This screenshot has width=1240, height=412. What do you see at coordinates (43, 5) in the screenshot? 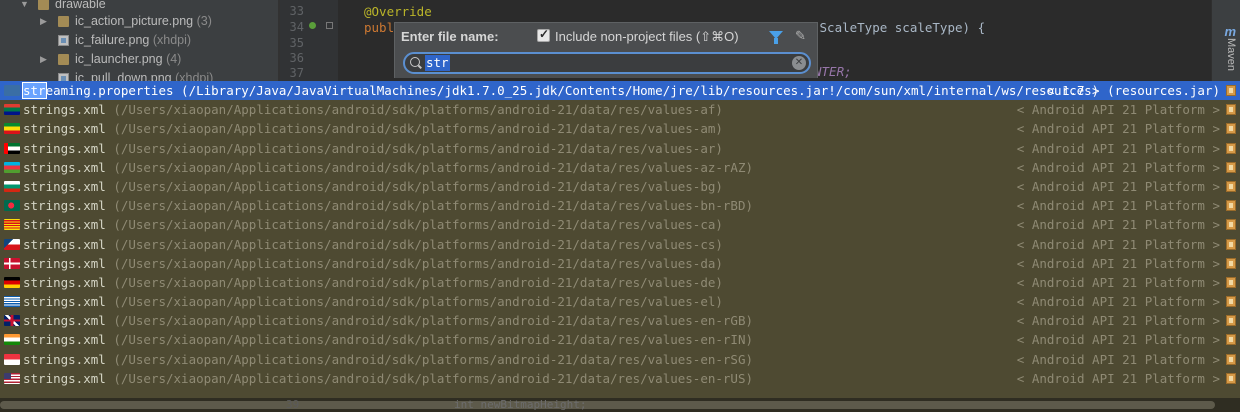
I see `folder-icon` at bounding box center [43, 5].